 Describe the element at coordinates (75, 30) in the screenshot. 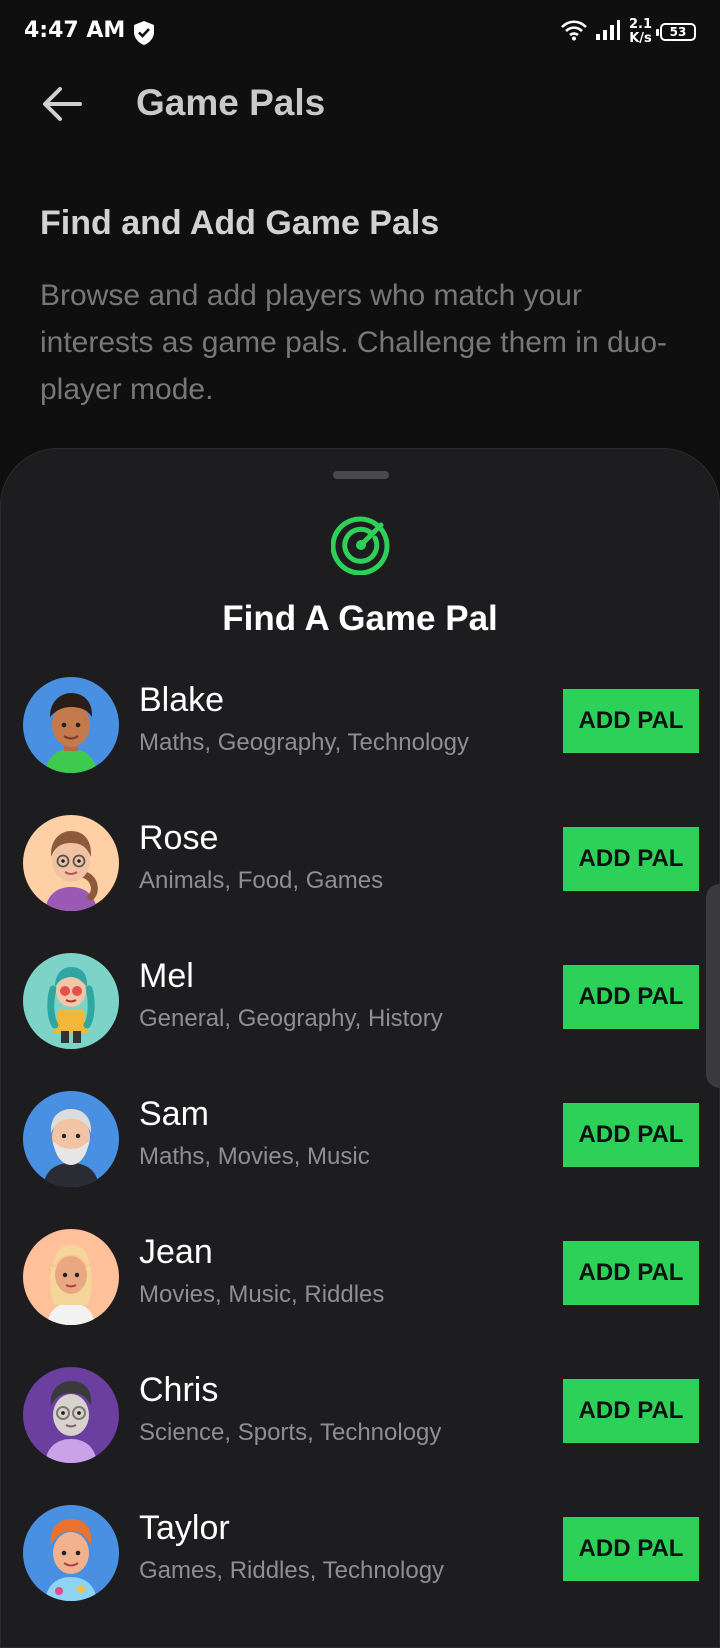

I see `status-time: 4:47 AM` at that location.